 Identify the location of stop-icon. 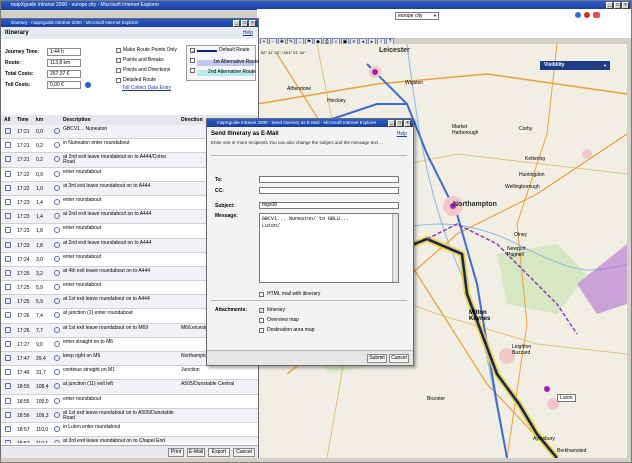
(587, 15).